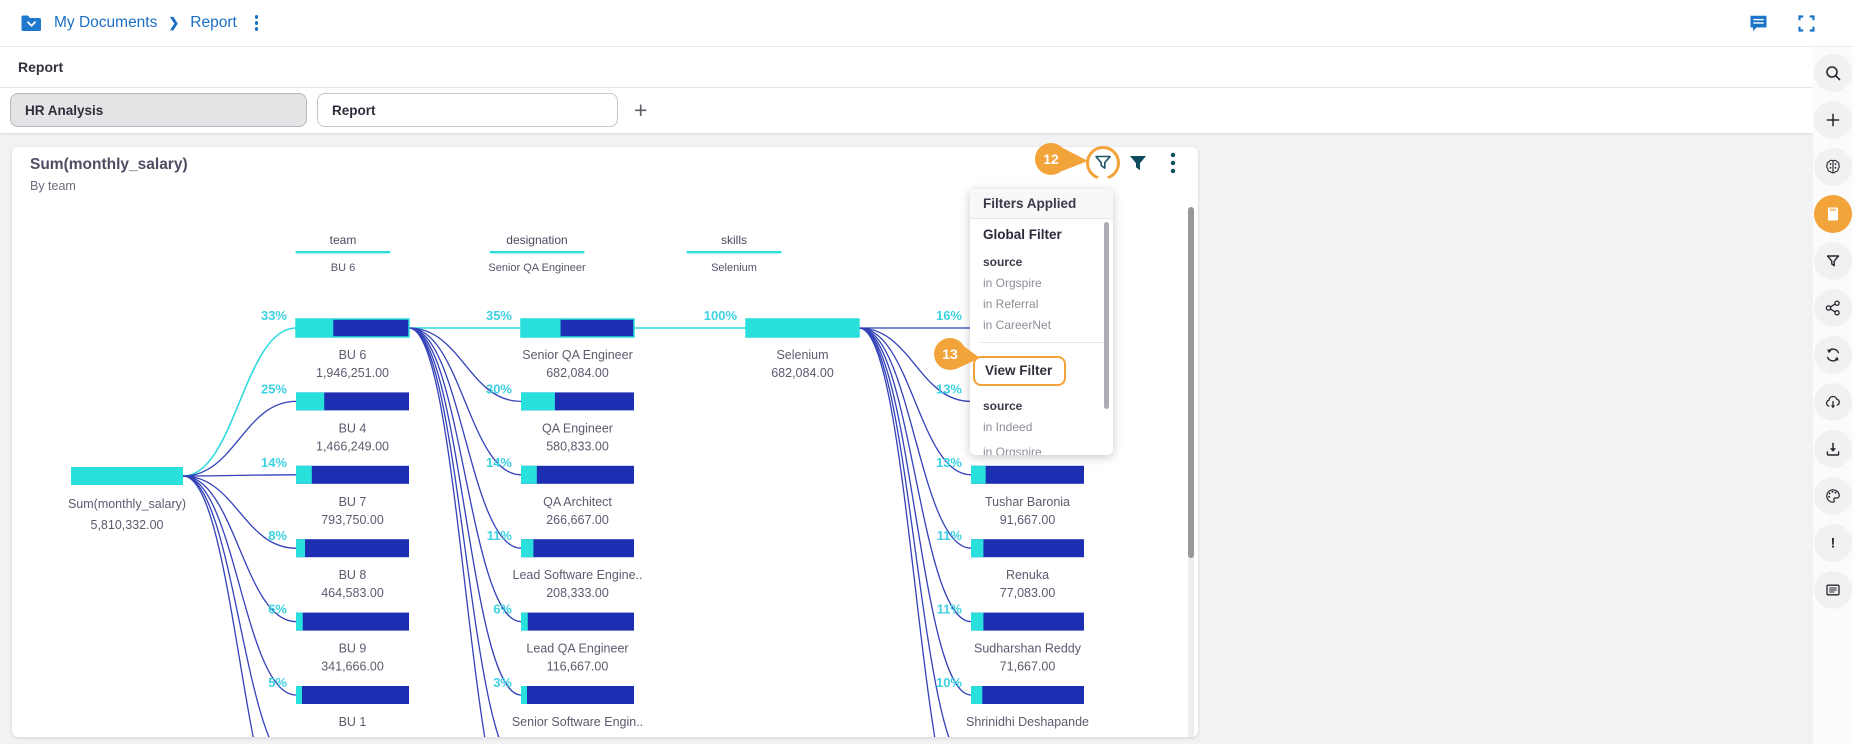 Image resolution: width=1853 pixels, height=744 pixels. What do you see at coordinates (578, 667) in the screenshot?
I see `tree-node-value: 116,667.00` at bounding box center [578, 667].